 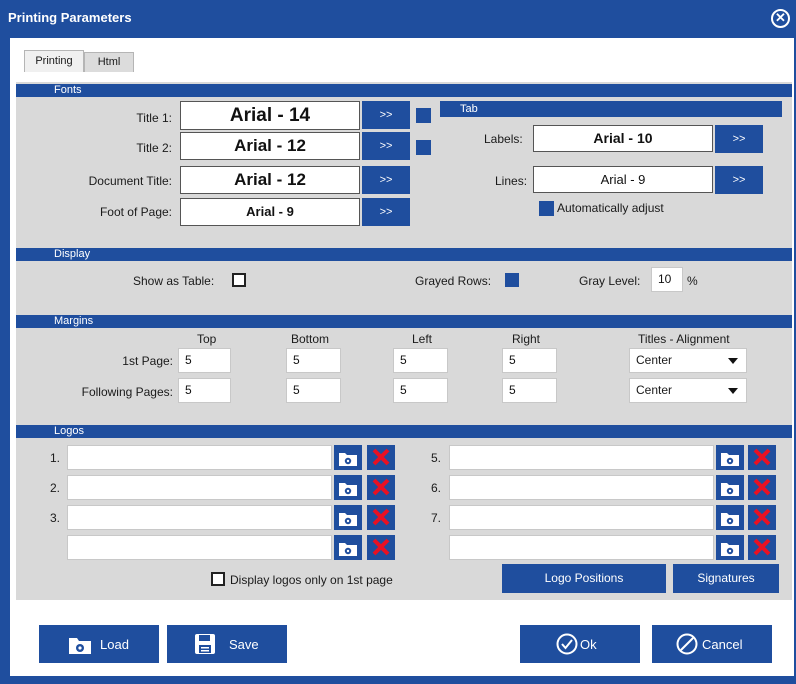 What do you see at coordinates (512, 280) in the screenshot?
I see `grayed-rows-checkbox` at bounding box center [512, 280].